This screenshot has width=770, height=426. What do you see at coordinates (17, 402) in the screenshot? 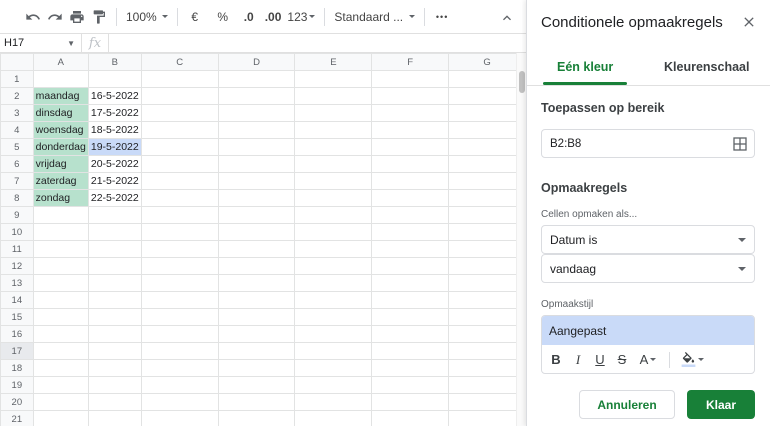
I see `row-header: 20` at bounding box center [17, 402].